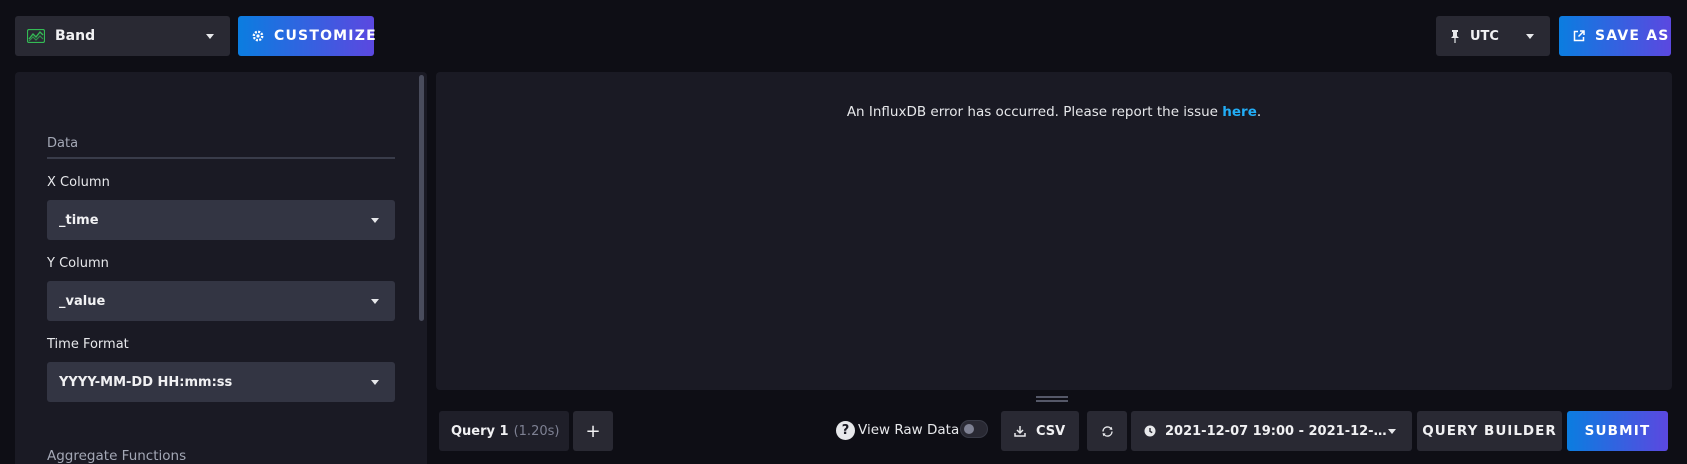 The image size is (1687, 464). Describe the element at coordinates (75, 36) in the screenshot. I see `viz-type-label: Band` at that location.